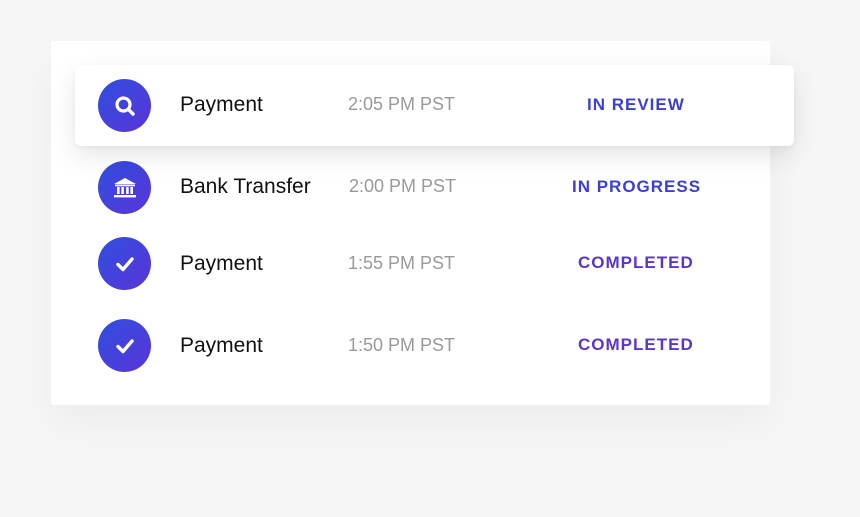  I want to click on bank-icon, so click(124, 187).